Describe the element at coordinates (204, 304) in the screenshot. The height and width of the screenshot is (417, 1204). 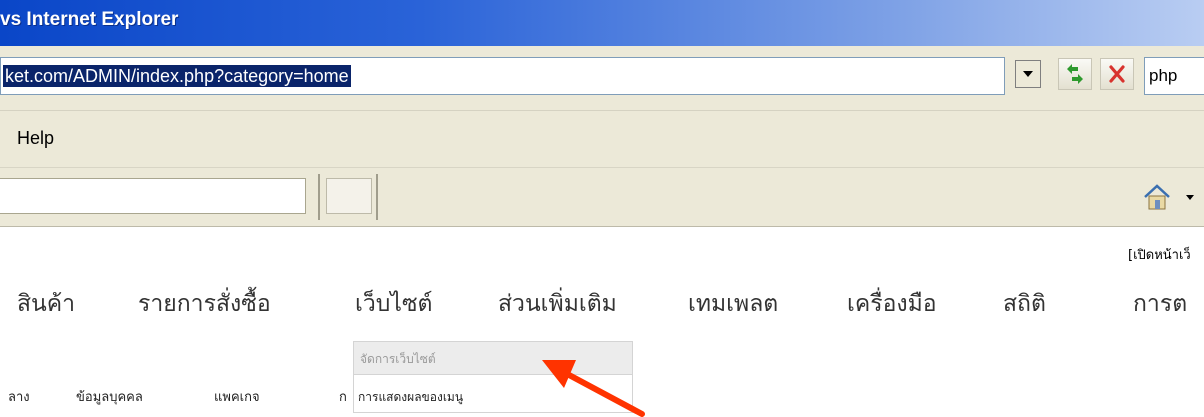
I see `nav-orders: รายการสั่งซื้อ` at that location.